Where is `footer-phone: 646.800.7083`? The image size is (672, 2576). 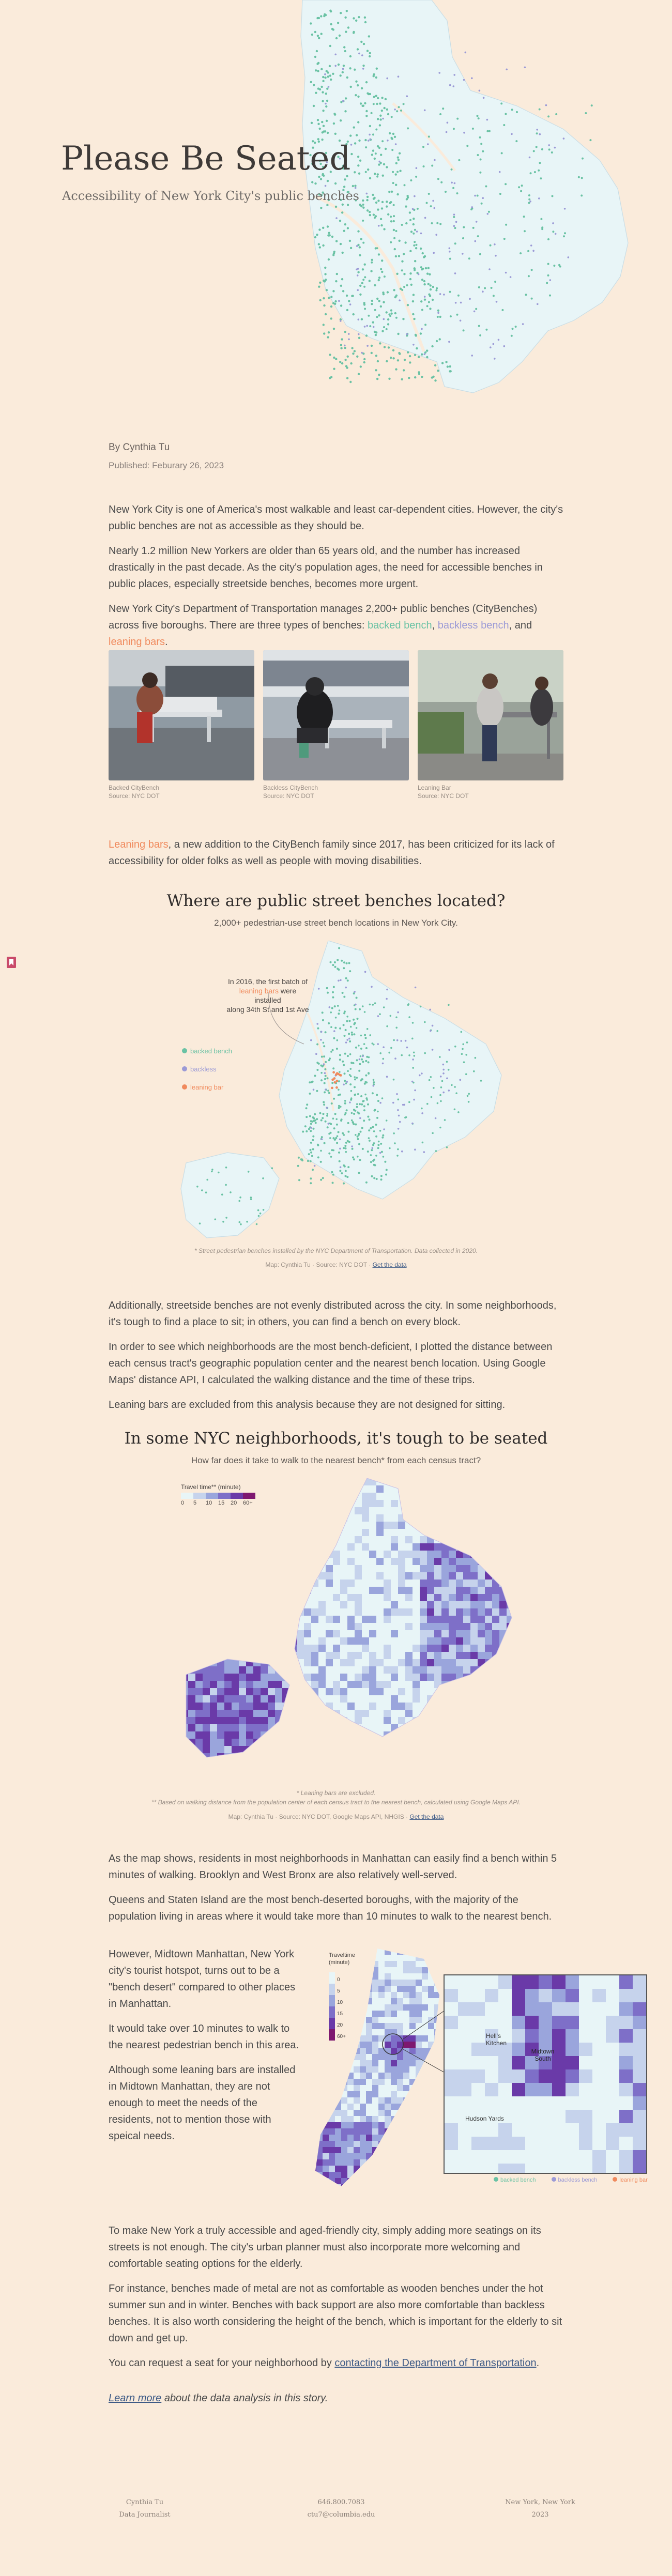
footer-phone: 646.800.7083 is located at coordinates (341, 2502).